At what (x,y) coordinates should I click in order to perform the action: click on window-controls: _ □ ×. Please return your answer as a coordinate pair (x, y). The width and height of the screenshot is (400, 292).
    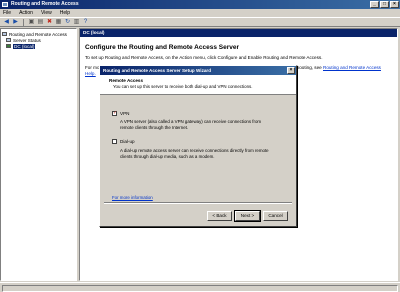
    Looking at the image, I should click on (384, 4).